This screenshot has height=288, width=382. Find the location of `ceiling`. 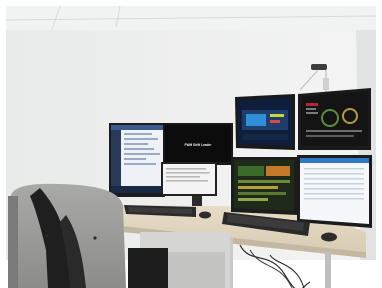

ceiling is located at coordinates (191, 18).